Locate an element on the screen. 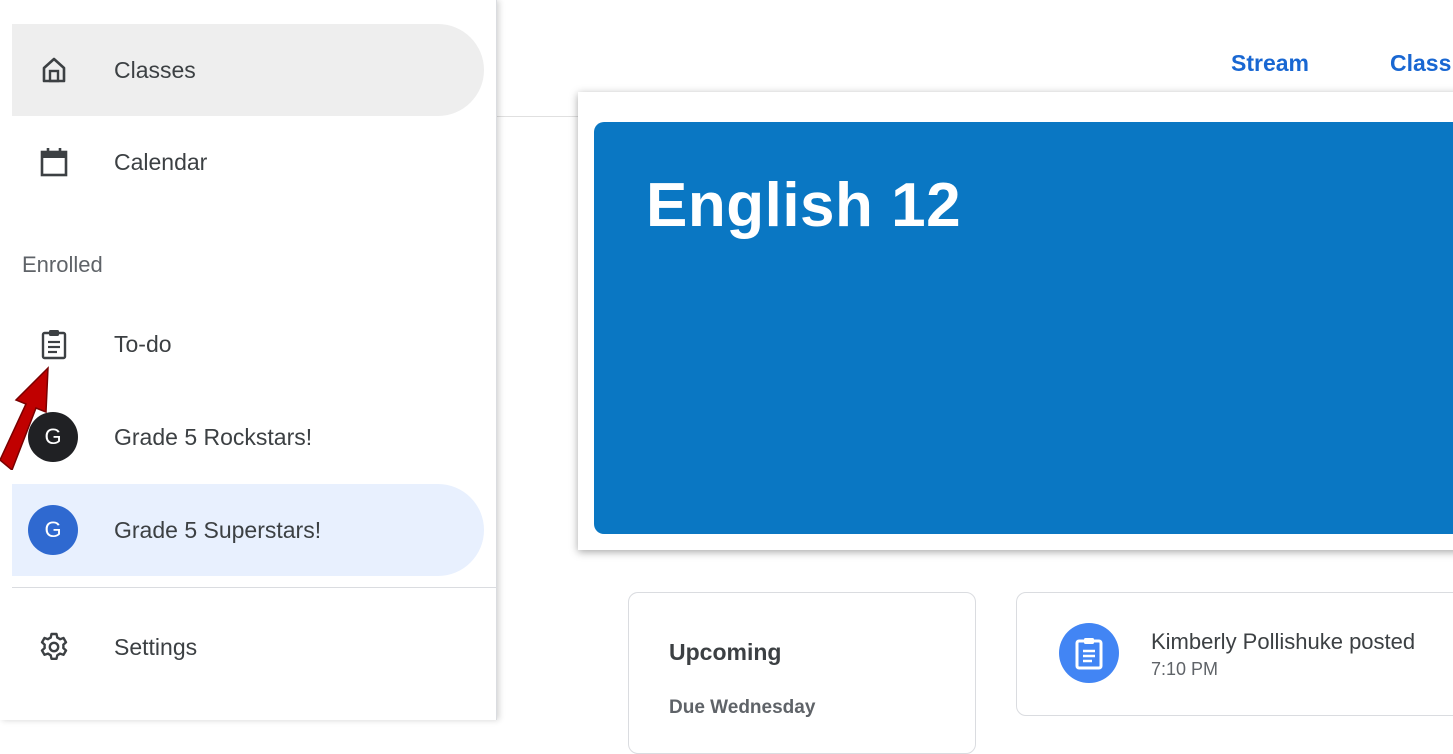 This screenshot has width=1453, height=754. sidebar-item-label: Calendar is located at coordinates (161, 161).